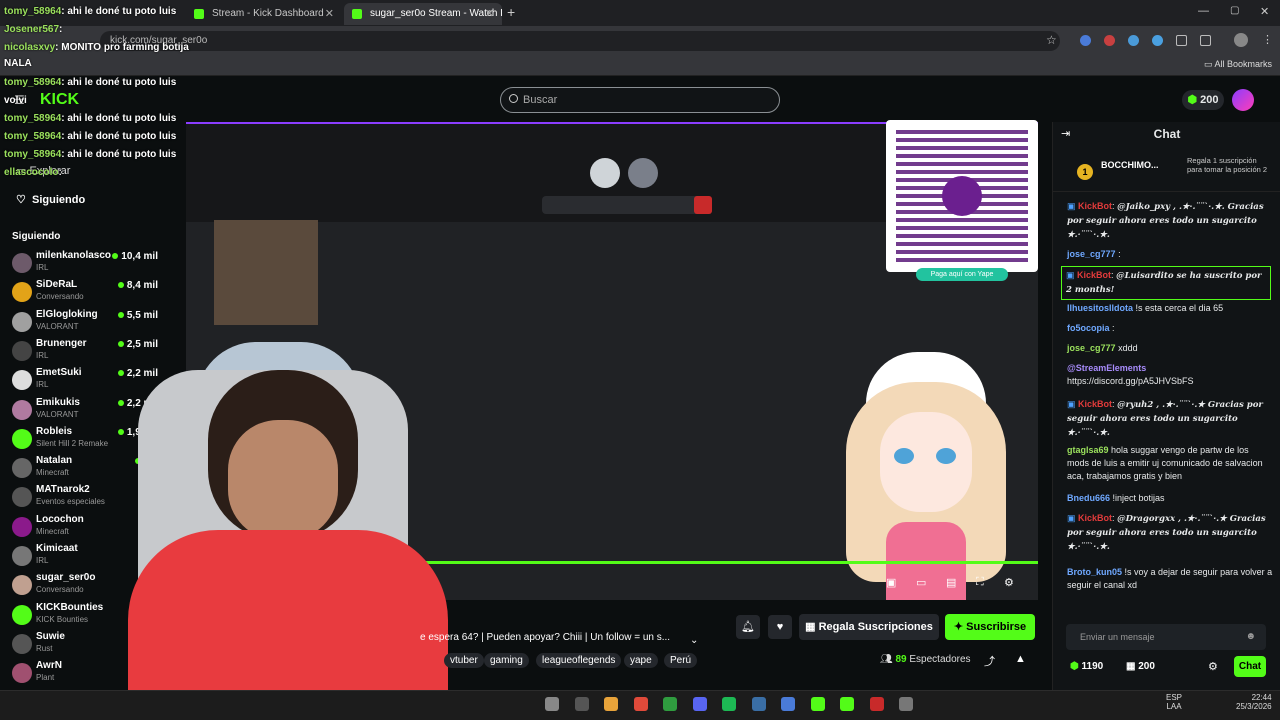 The image size is (1280, 720). I want to click on live-dot, so click(120, 373).